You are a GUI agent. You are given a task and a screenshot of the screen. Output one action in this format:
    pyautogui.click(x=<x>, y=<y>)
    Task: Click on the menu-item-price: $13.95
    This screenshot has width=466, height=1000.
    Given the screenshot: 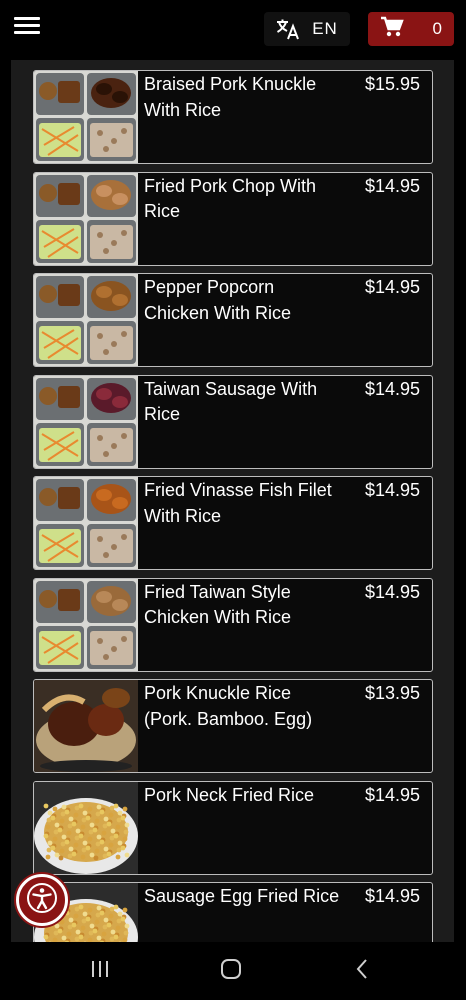 What is the action you would take?
    pyautogui.click(x=392, y=693)
    